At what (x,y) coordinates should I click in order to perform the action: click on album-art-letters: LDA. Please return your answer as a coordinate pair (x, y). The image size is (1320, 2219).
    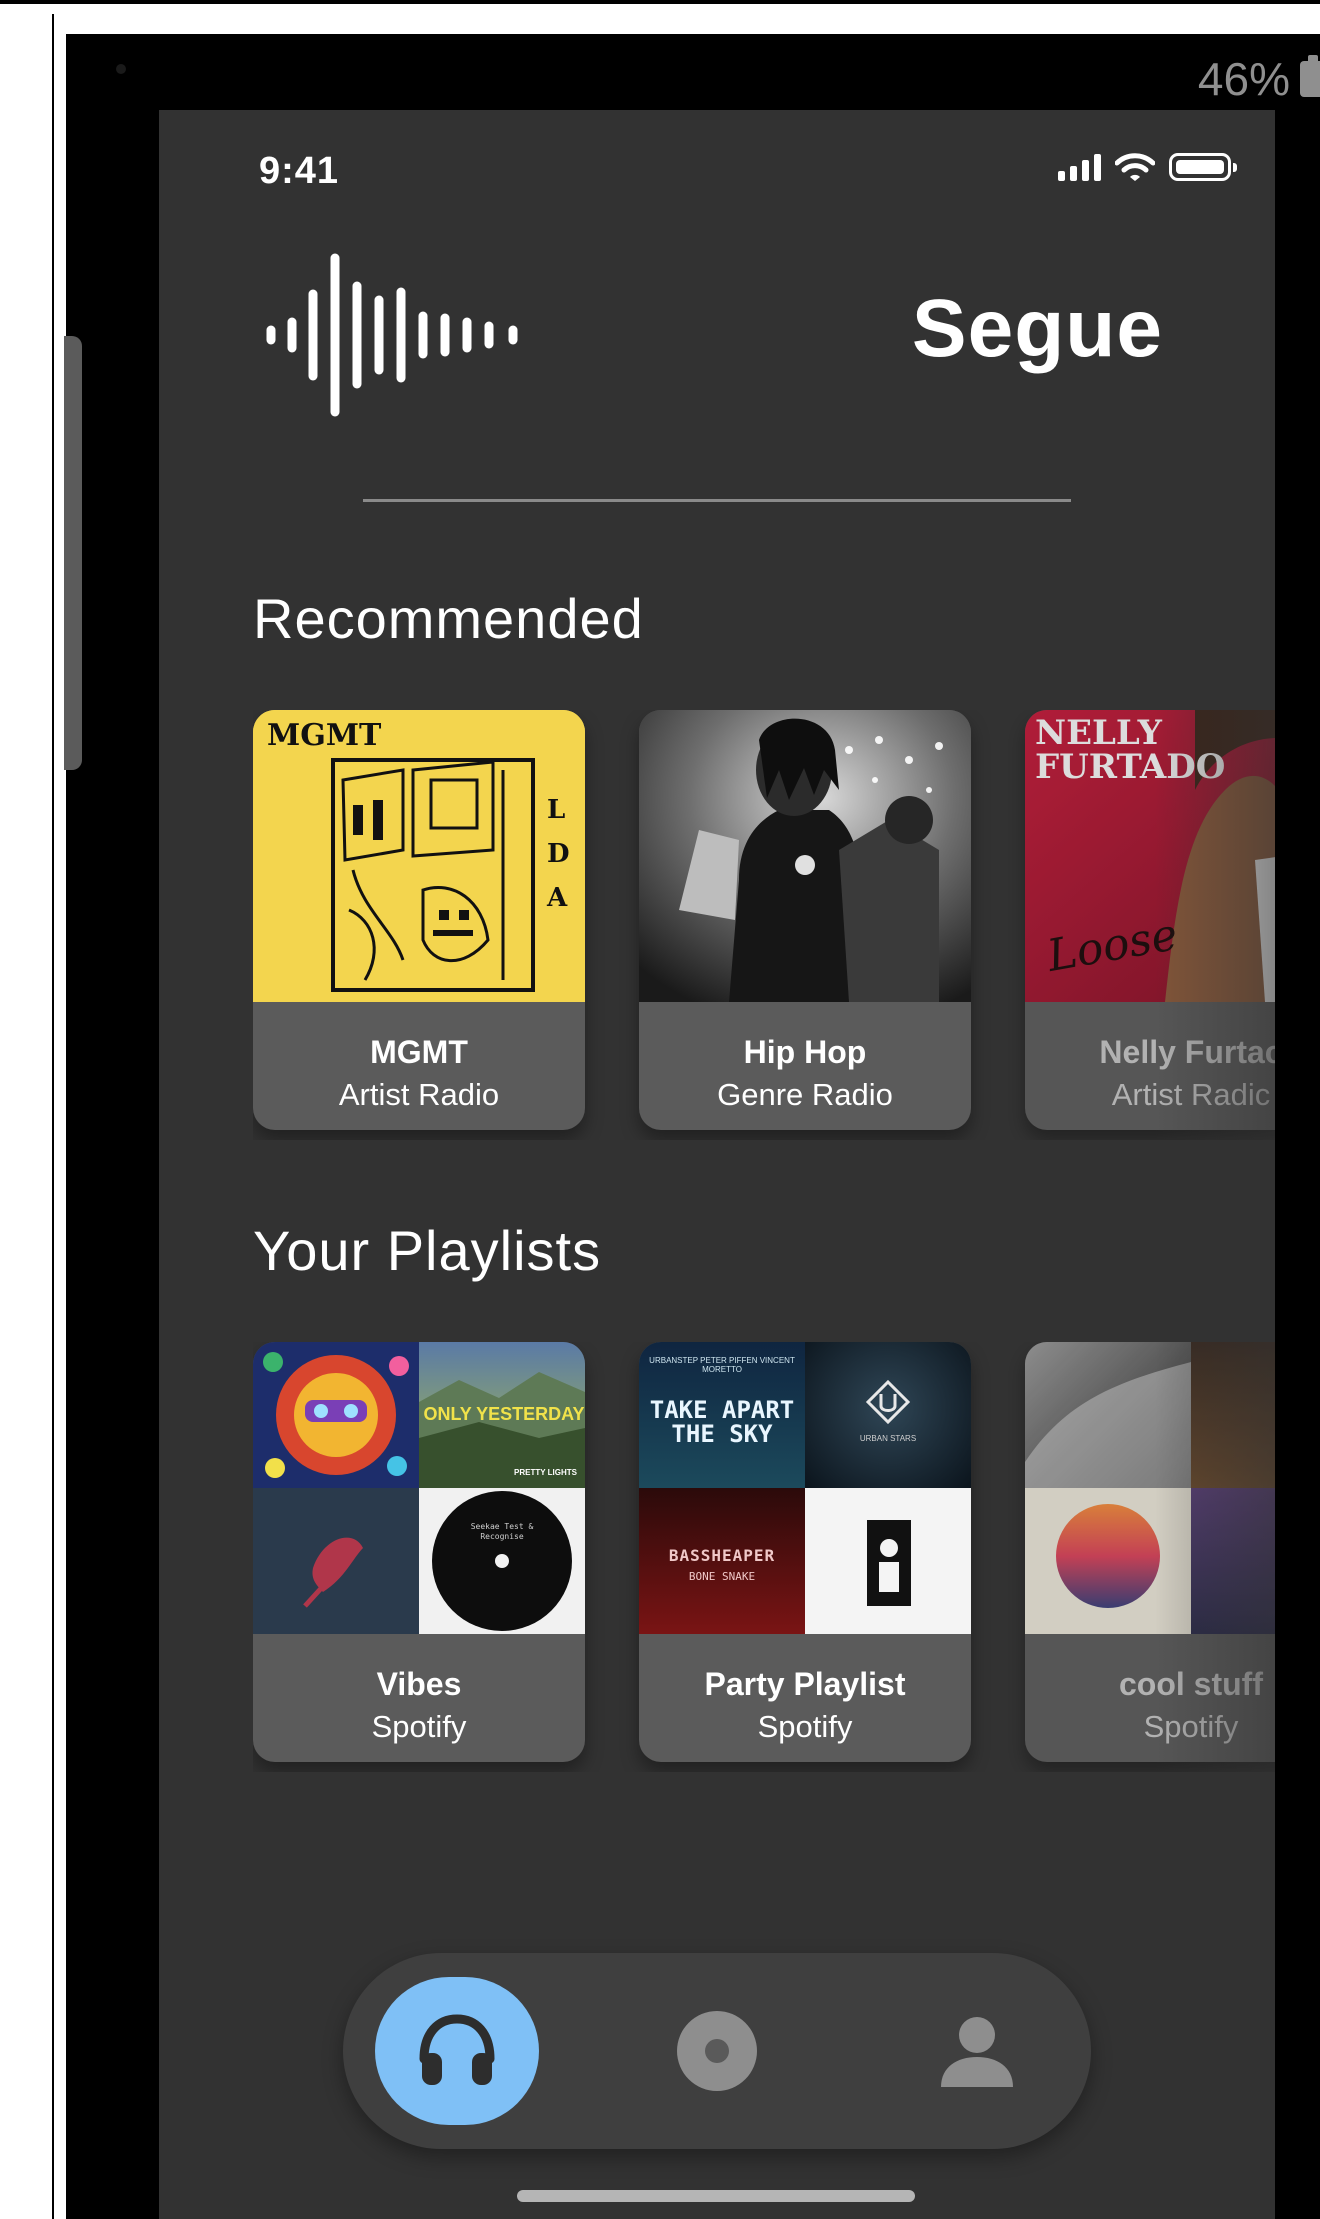
    Looking at the image, I should click on (558, 854).